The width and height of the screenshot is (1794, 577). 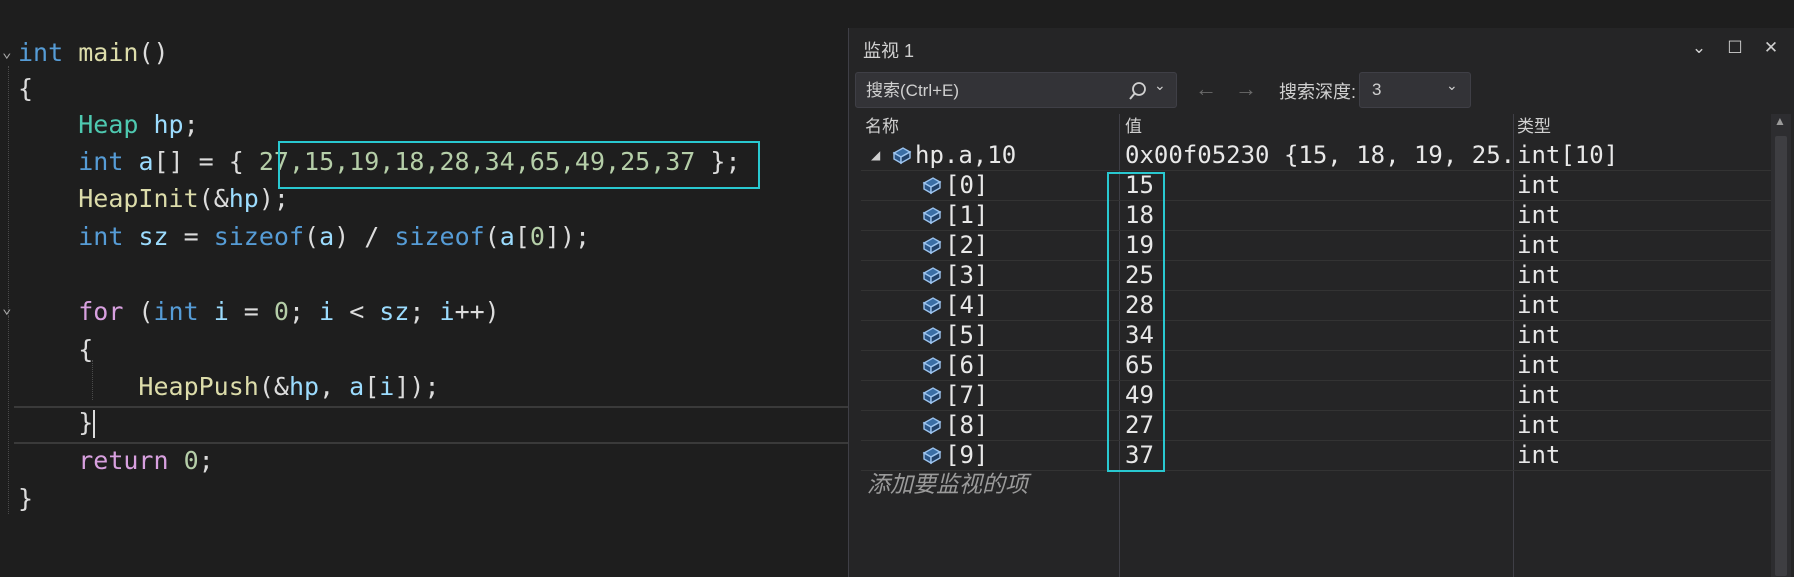 I want to click on watch-title: 监视 1, so click(x=889, y=51).